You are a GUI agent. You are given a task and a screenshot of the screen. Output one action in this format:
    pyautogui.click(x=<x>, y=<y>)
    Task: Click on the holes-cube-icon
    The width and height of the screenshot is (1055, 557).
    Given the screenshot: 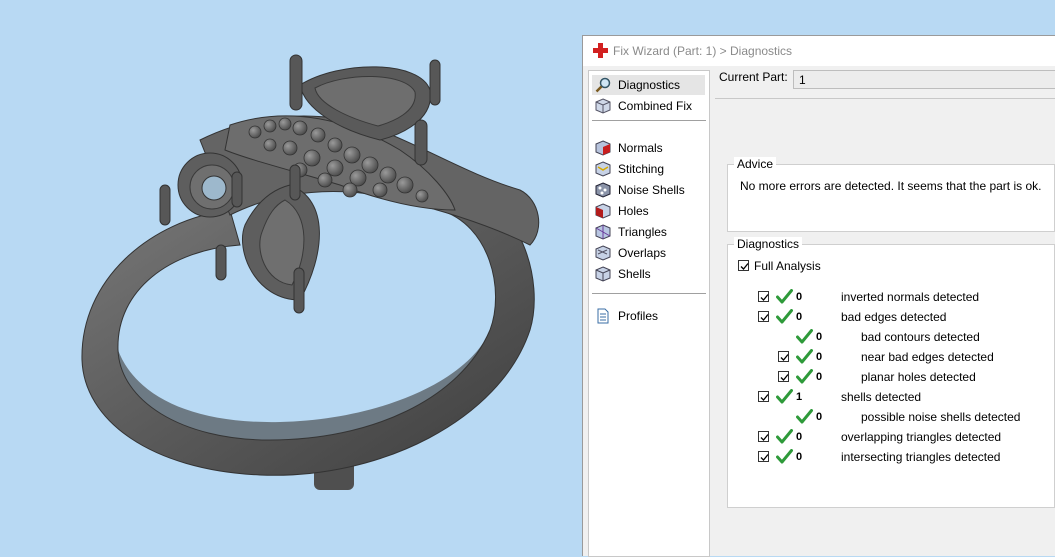 What is the action you would take?
    pyautogui.click(x=603, y=211)
    